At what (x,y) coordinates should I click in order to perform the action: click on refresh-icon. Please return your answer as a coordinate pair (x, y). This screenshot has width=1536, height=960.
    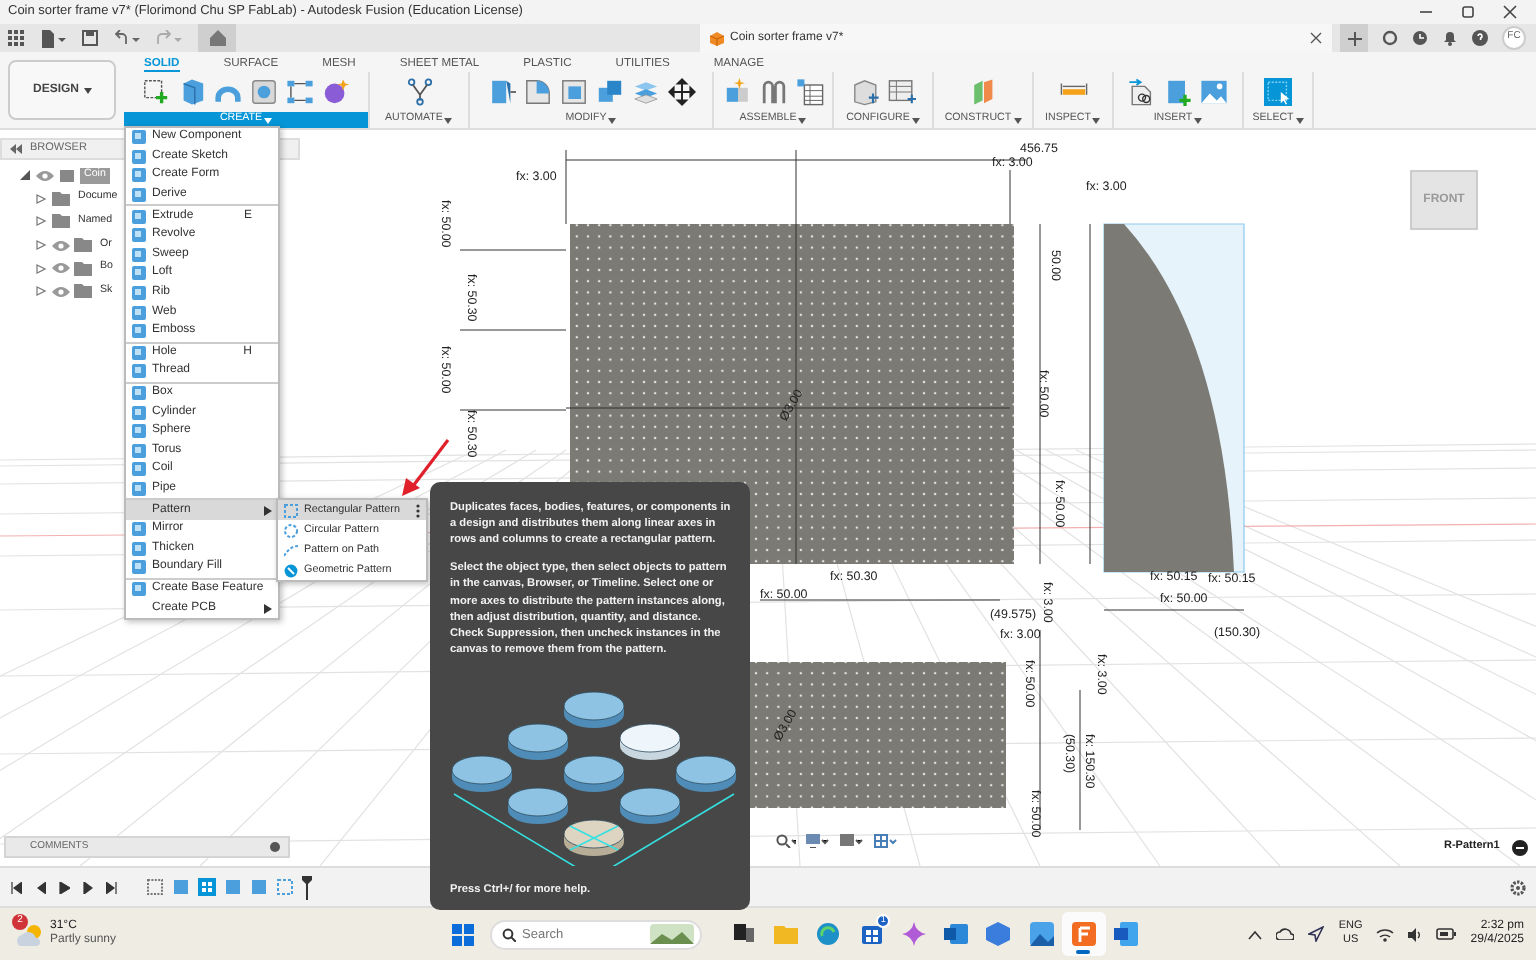
    Looking at the image, I should click on (1390, 38).